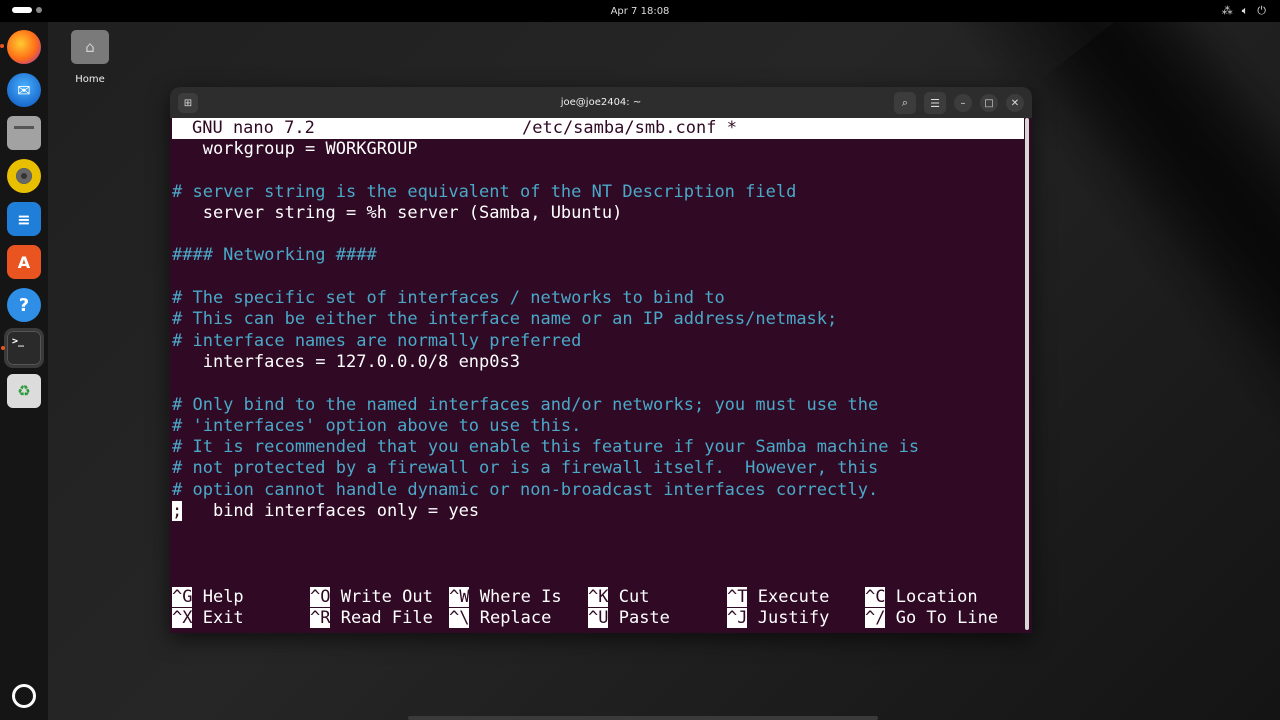 The height and width of the screenshot is (720, 1280). Describe the element at coordinates (598, 426) in the screenshot. I see `editor-line: # 'interfaces' option above to use this.` at that location.